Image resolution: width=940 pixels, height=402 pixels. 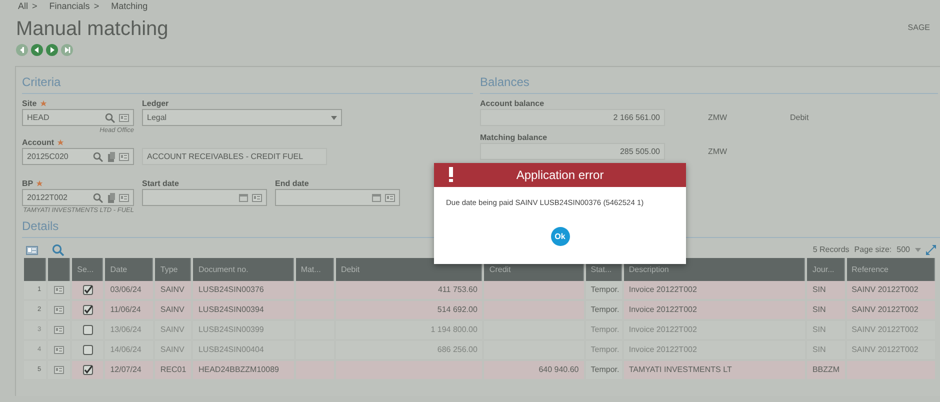 I want to click on column-header: Description, so click(x=715, y=269).